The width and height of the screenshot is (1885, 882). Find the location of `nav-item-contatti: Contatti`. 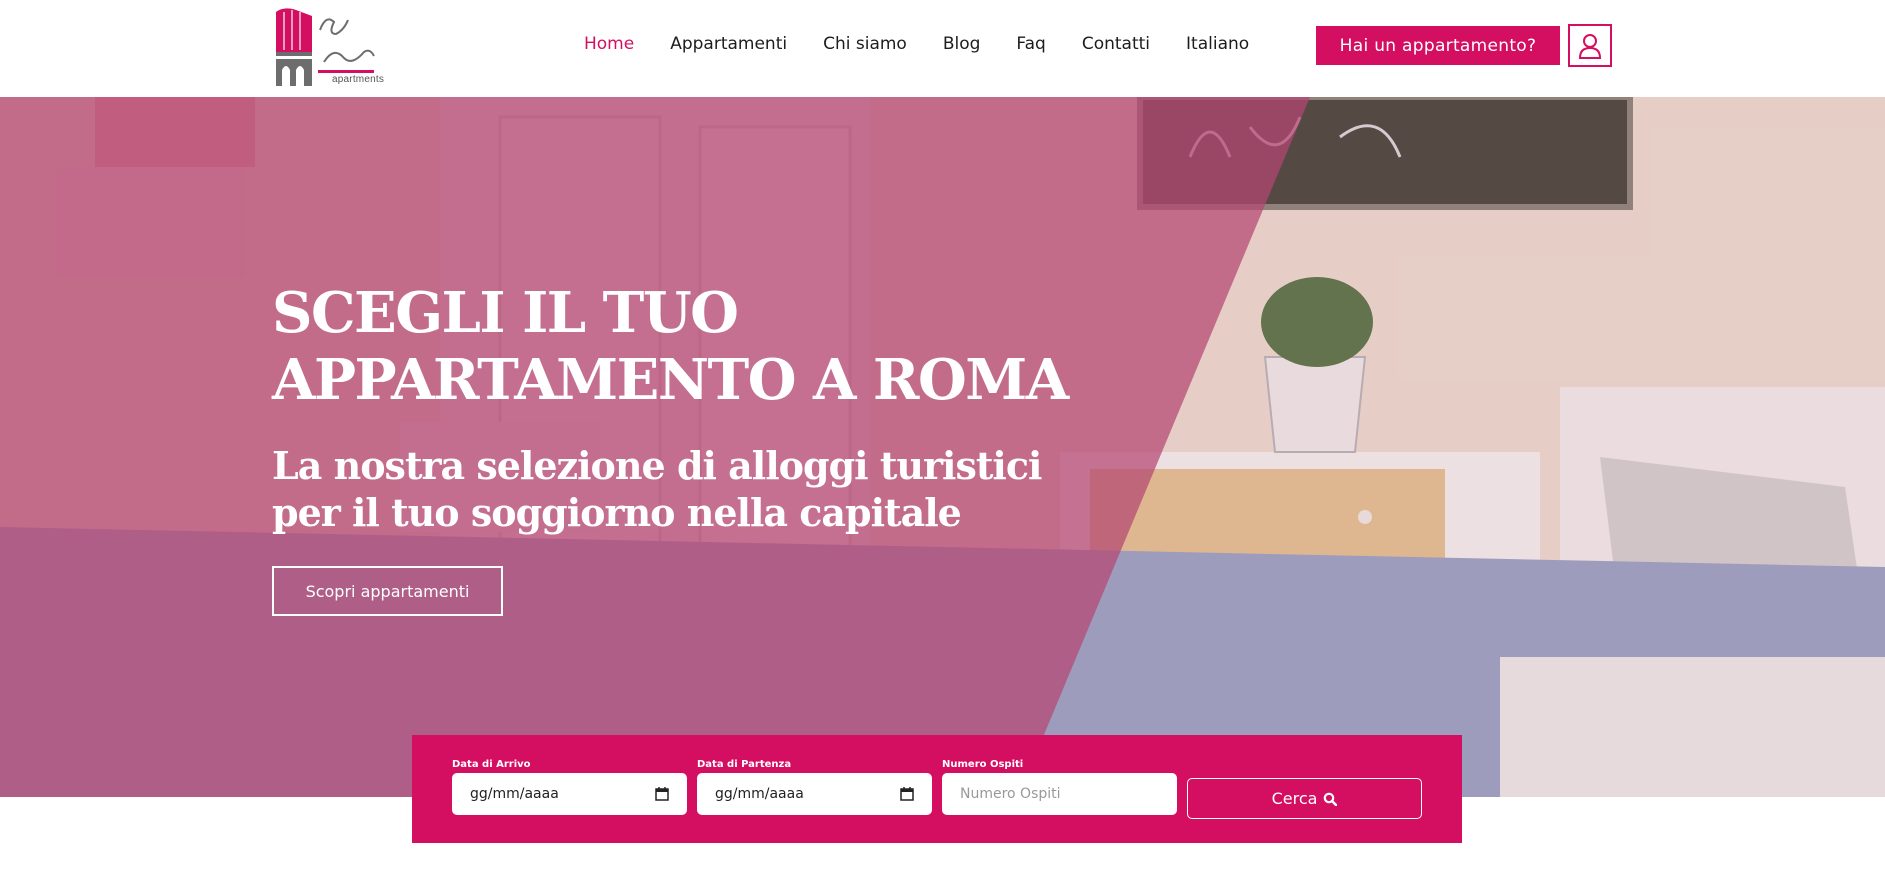

nav-item-contatti: Contatti is located at coordinates (1116, 44).